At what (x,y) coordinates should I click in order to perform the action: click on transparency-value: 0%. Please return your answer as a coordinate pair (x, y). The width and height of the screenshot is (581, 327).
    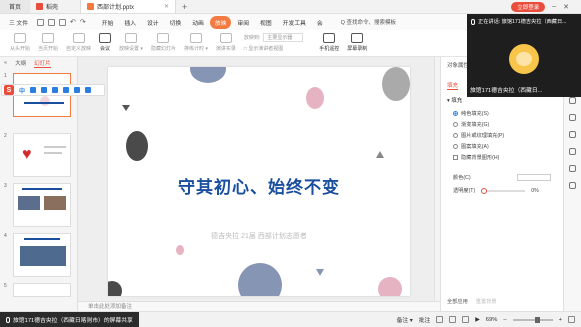
    Looking at the image, I should click on (535, 191).